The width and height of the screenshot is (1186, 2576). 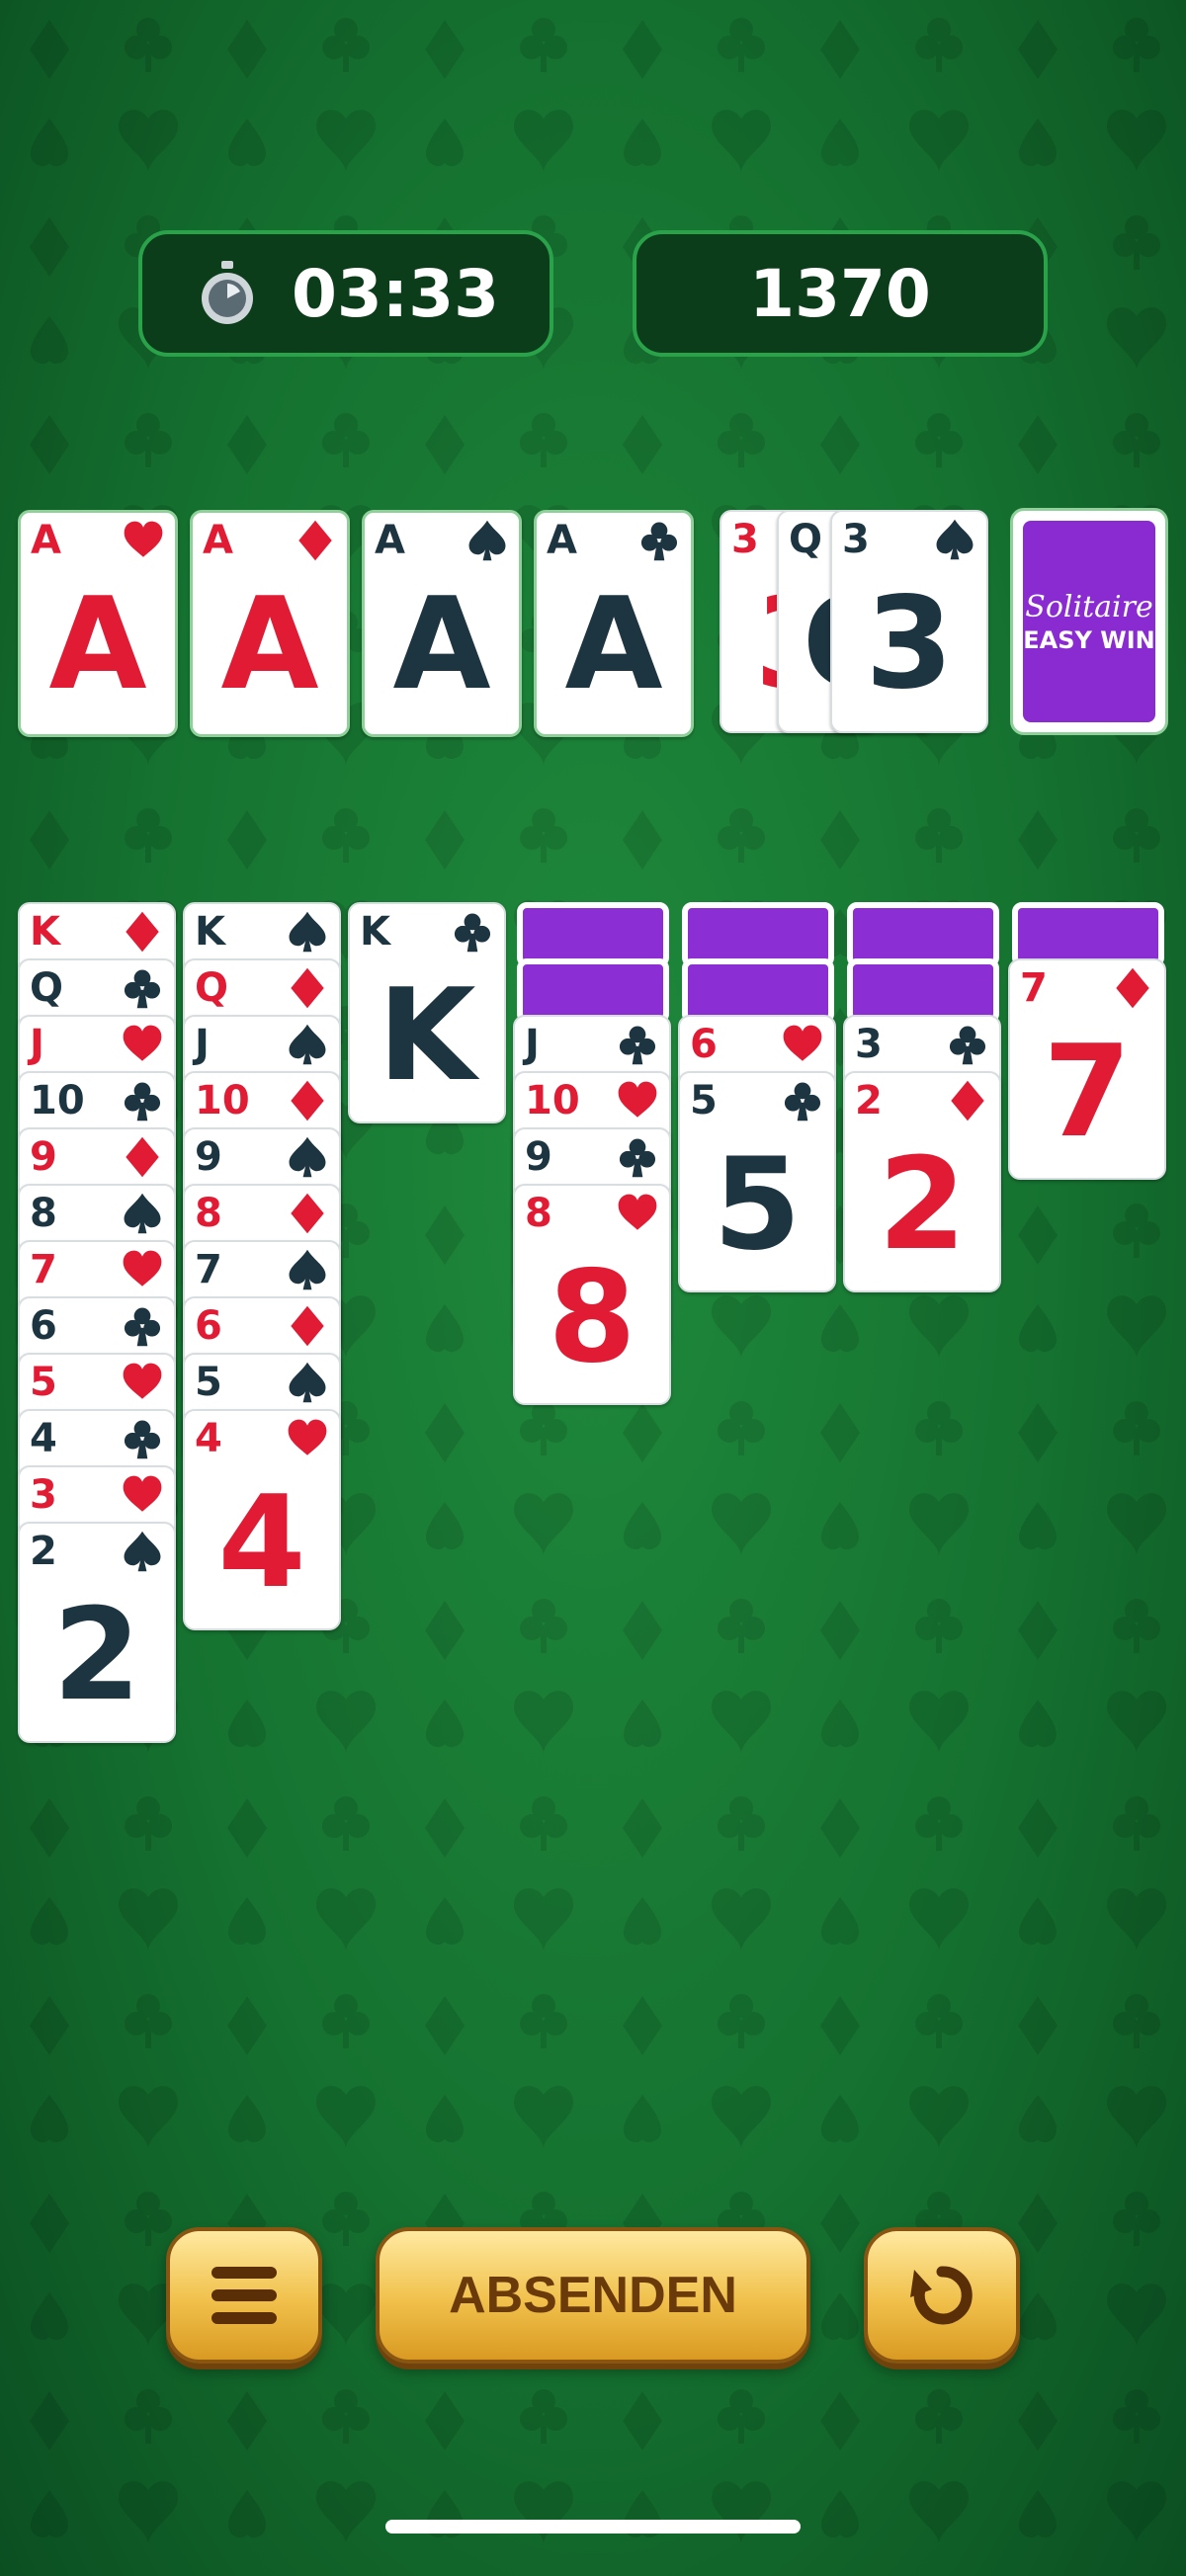 I want to click on card-face-rank: 8, so click(x=592, y=1317).